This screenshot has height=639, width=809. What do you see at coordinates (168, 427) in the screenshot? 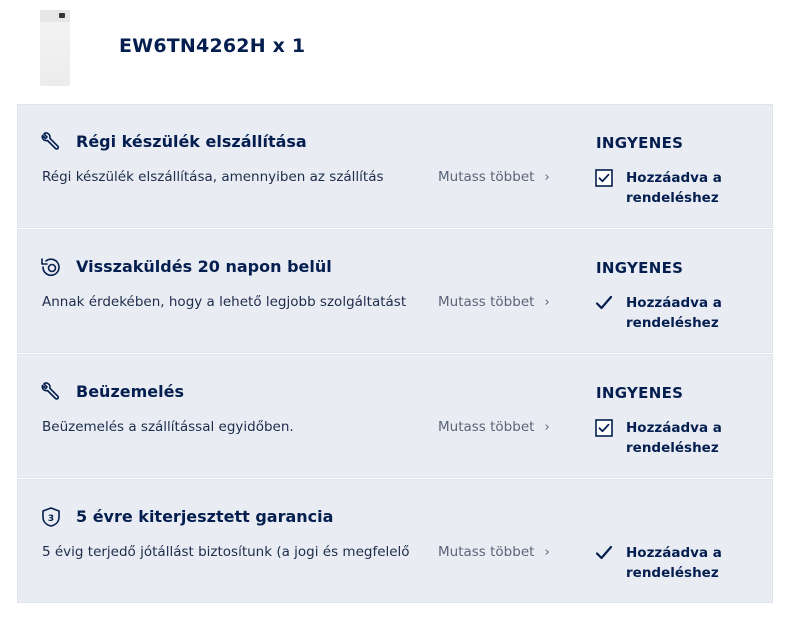
I see `service-description: Beüzemelés a szállítással egyidőben.` at bounding box center [168, 427].